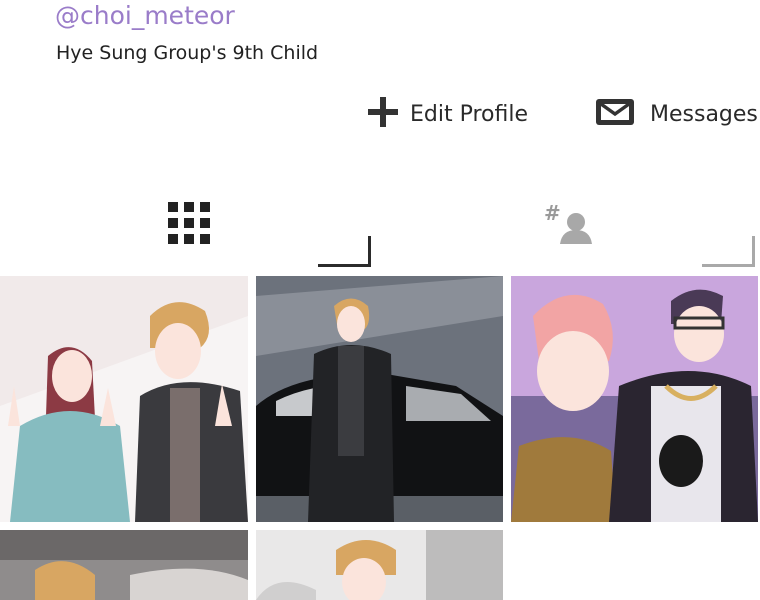  What do you see at coordinates (383, 114) in the screenshot?
I see `plus-icon` at bounding box center [383, 114].